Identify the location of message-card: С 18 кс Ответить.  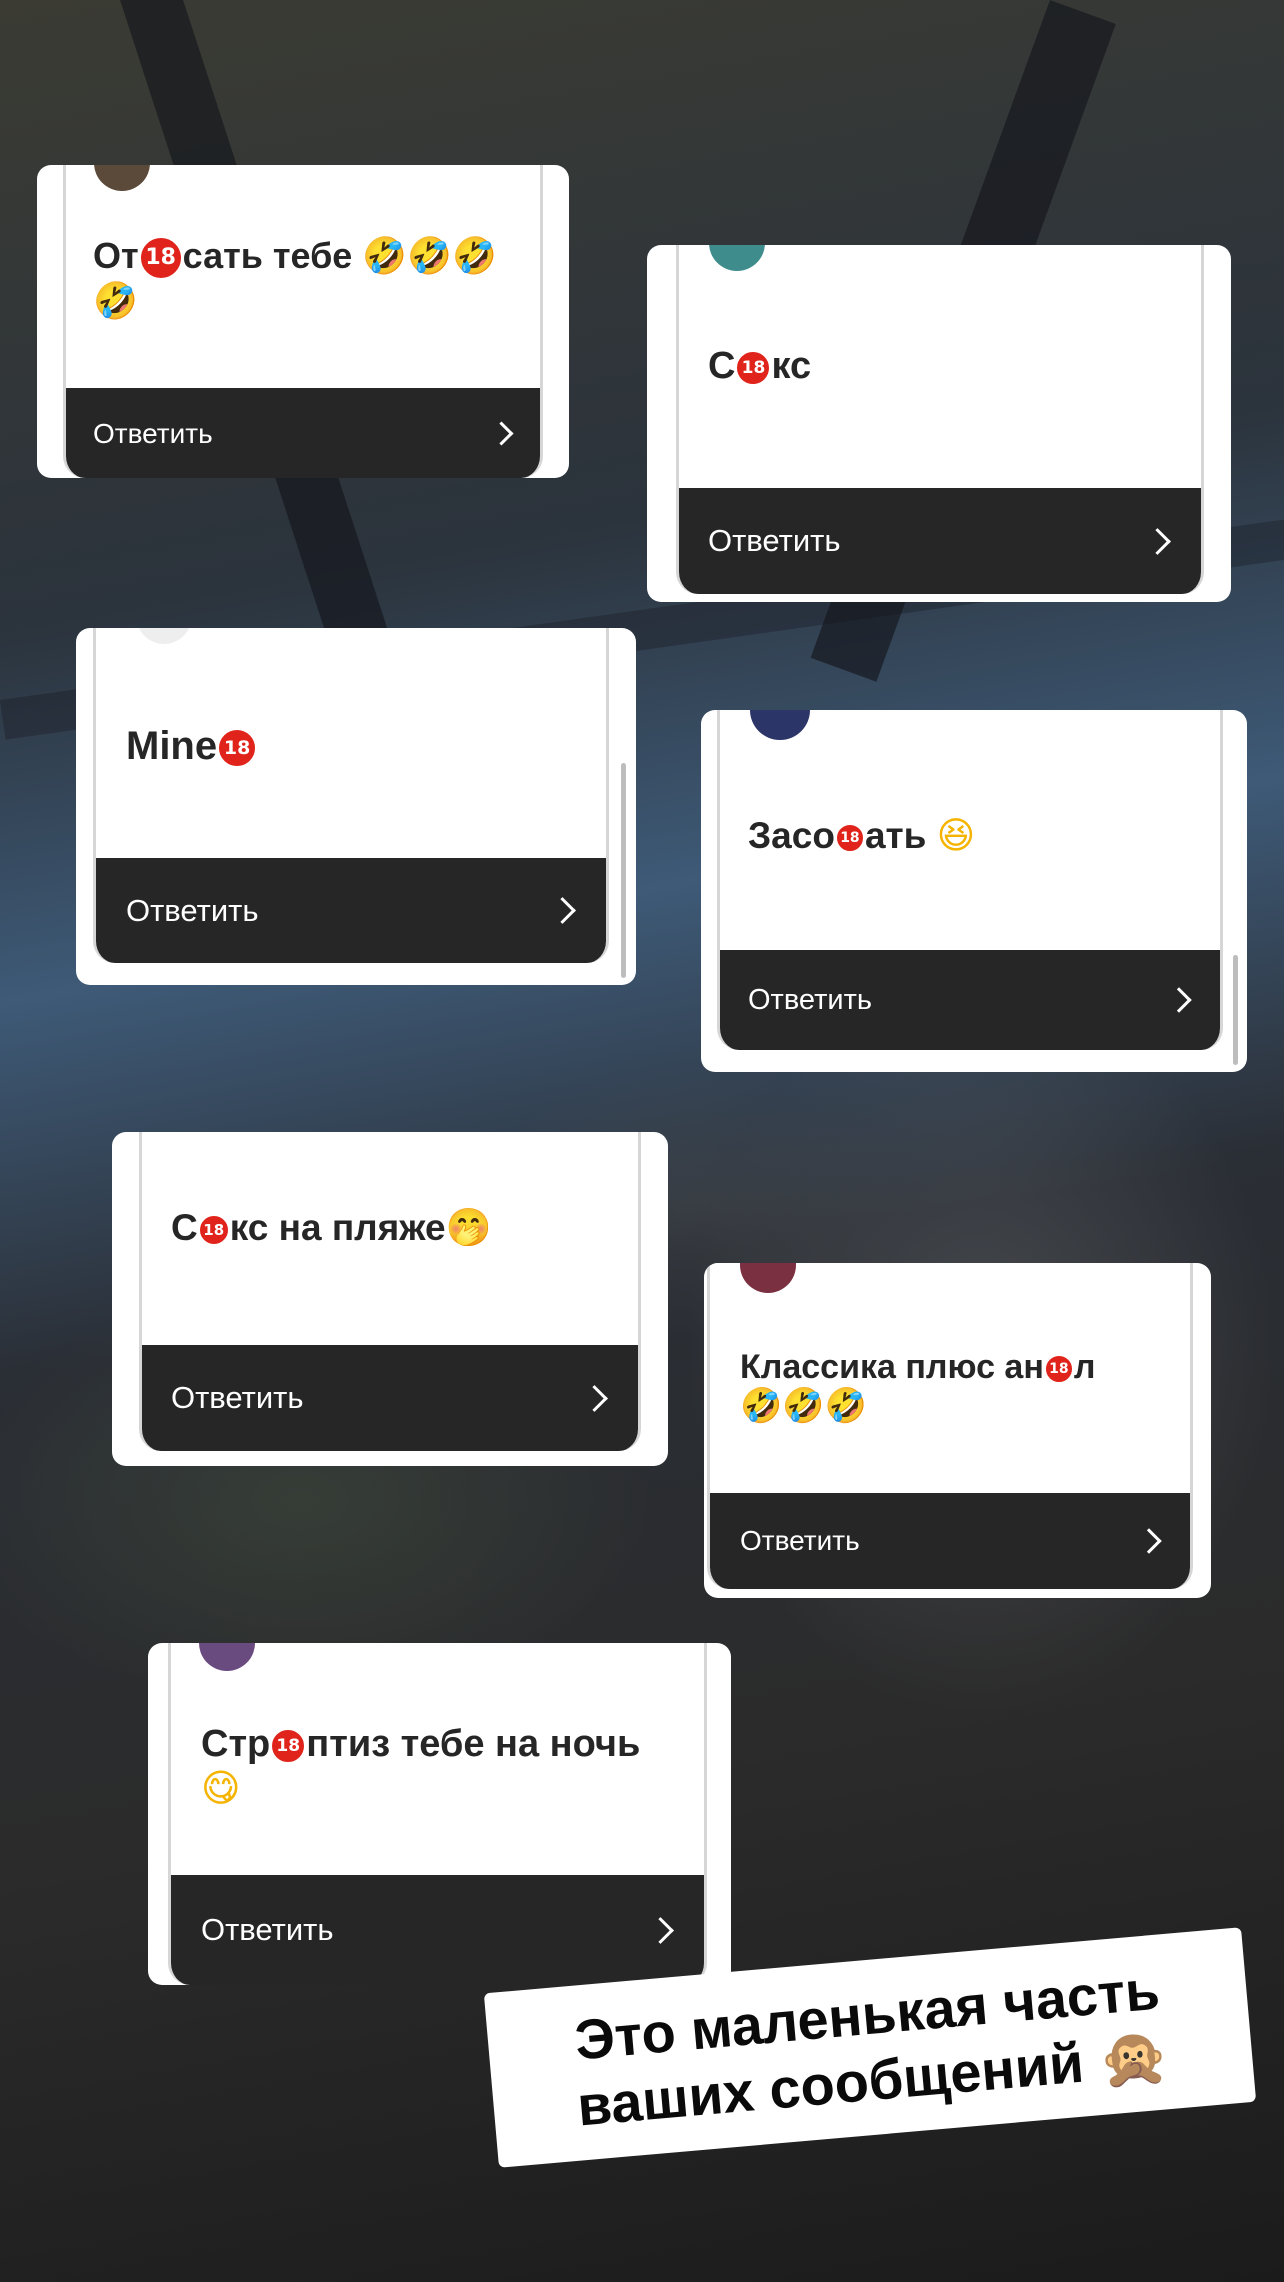
(939, 423).